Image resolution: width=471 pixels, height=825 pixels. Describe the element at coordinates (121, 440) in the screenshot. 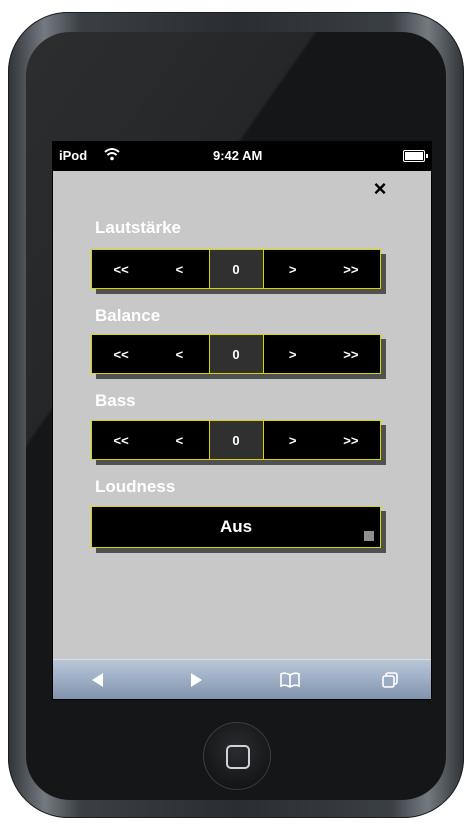

I see `bass-fast-down-button: <<` at that location.